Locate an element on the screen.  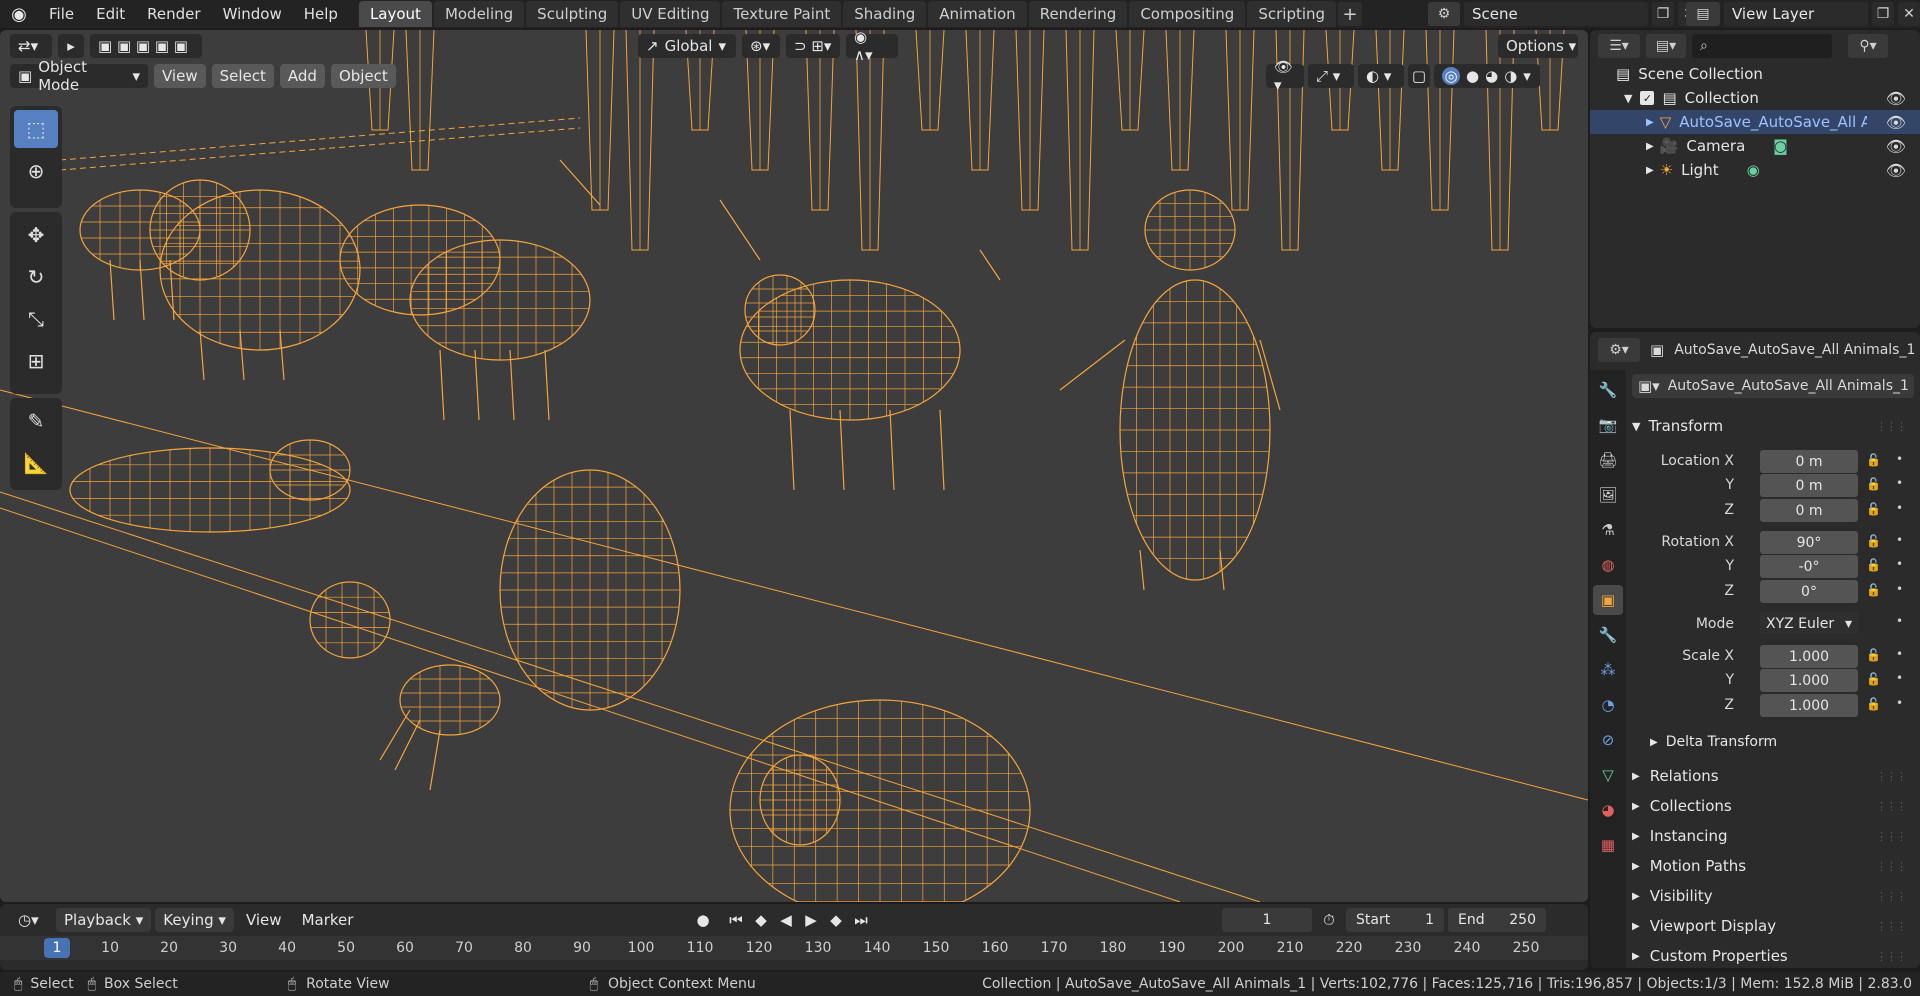
jump-end-icon: ⏭ is located at coordinates (861, 920).